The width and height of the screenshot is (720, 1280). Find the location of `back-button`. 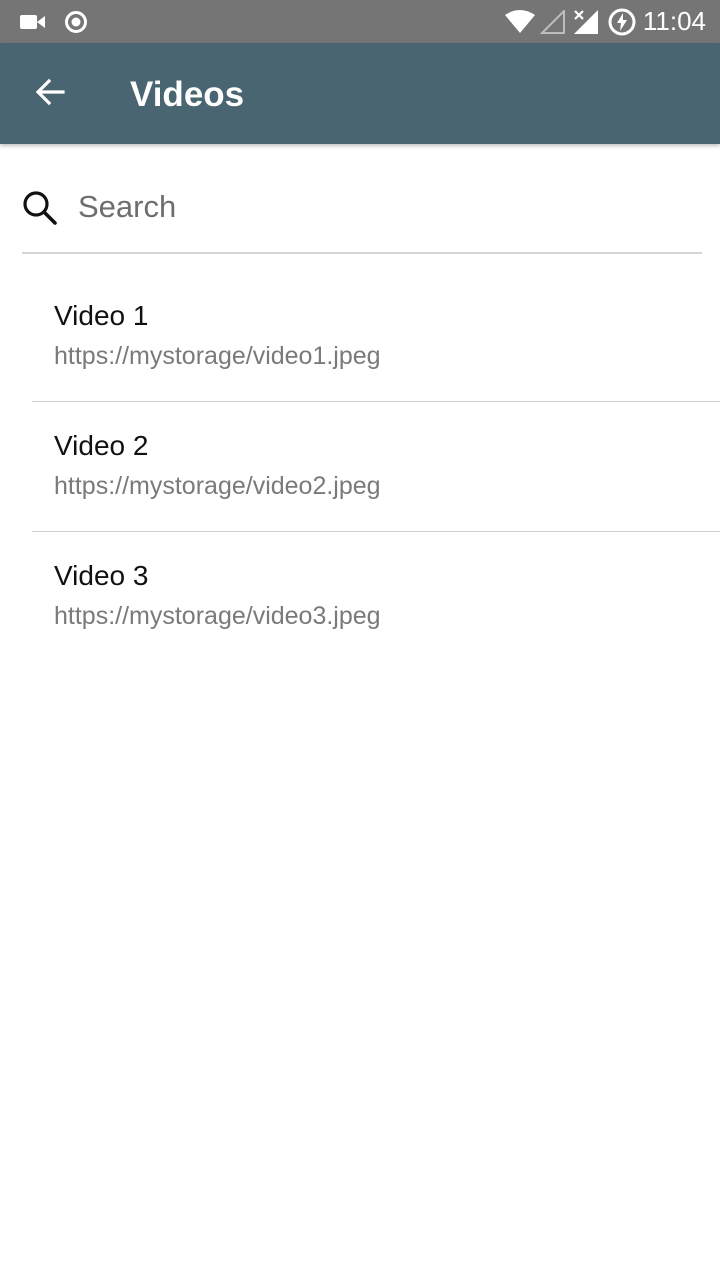

back-button is located at coordinates (50, 94).